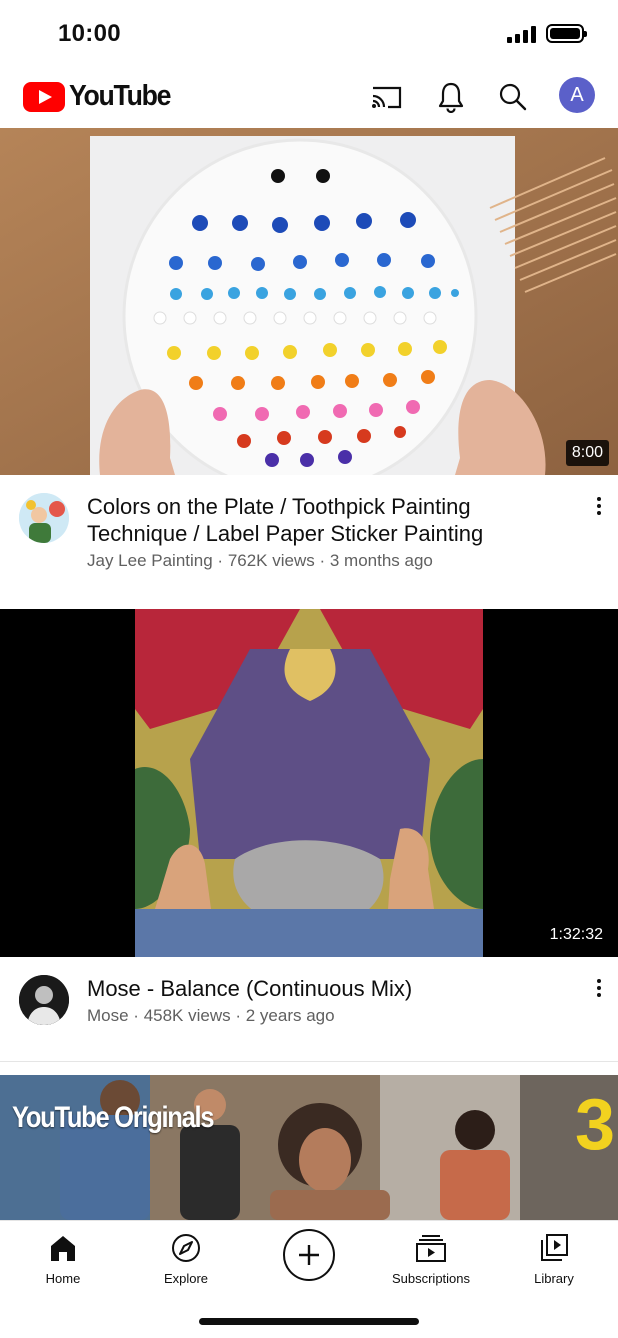 This screenshot has height=1338, width=618. What do you see at coordinates (279, 506) in the screenshot?
I see `video-title-line: Colors on the Plate / Toothpick Painting` at bounding box center [279, 506].